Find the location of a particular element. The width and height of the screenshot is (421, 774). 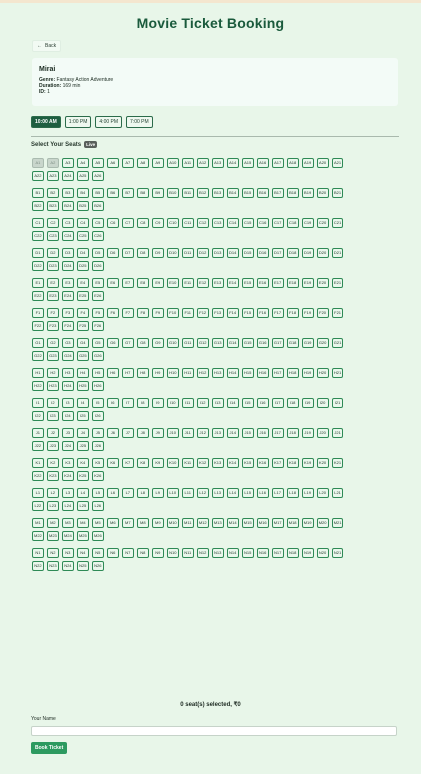

seat-button: B10 is located at coordinates (172, 193).